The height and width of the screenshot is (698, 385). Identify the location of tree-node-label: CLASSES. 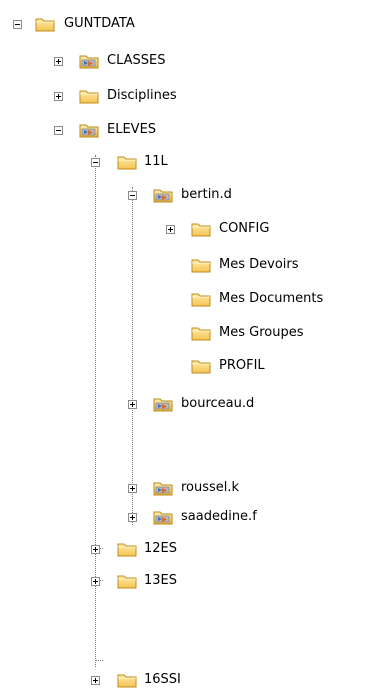
(136, 60).